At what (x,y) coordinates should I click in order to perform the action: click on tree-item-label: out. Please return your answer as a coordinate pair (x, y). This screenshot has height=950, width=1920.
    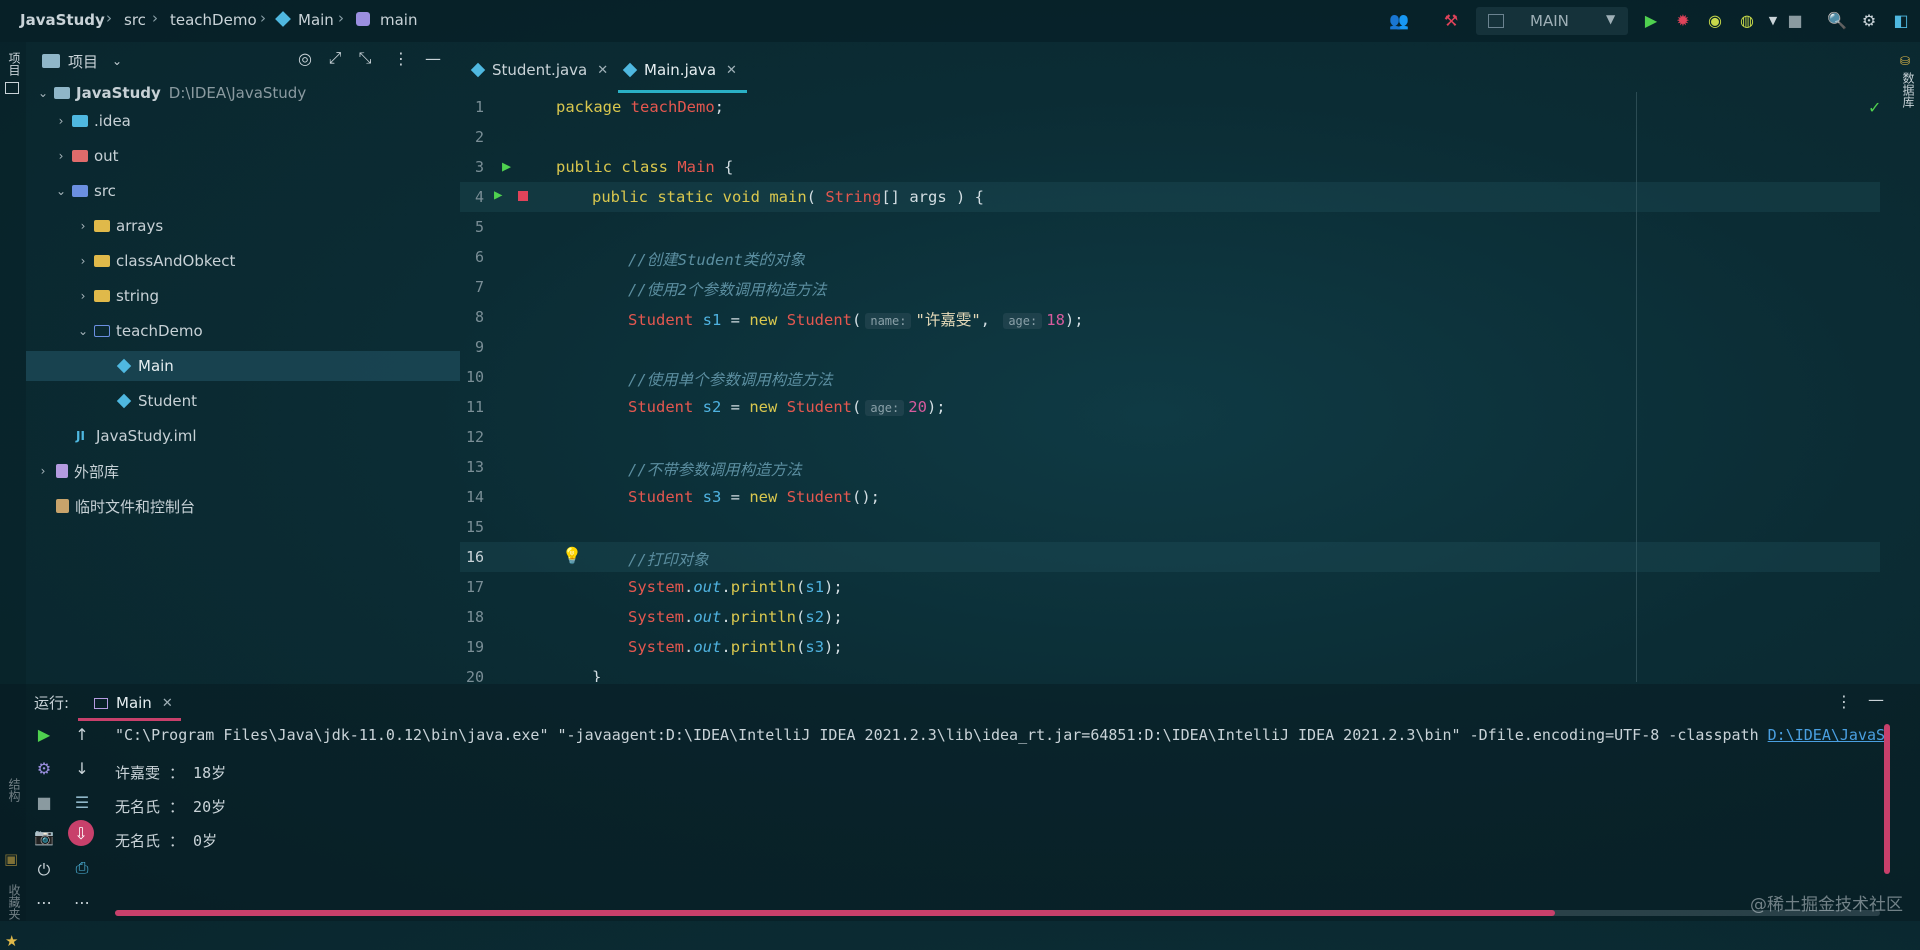
    Looking at the image, I should click on (106, 156).